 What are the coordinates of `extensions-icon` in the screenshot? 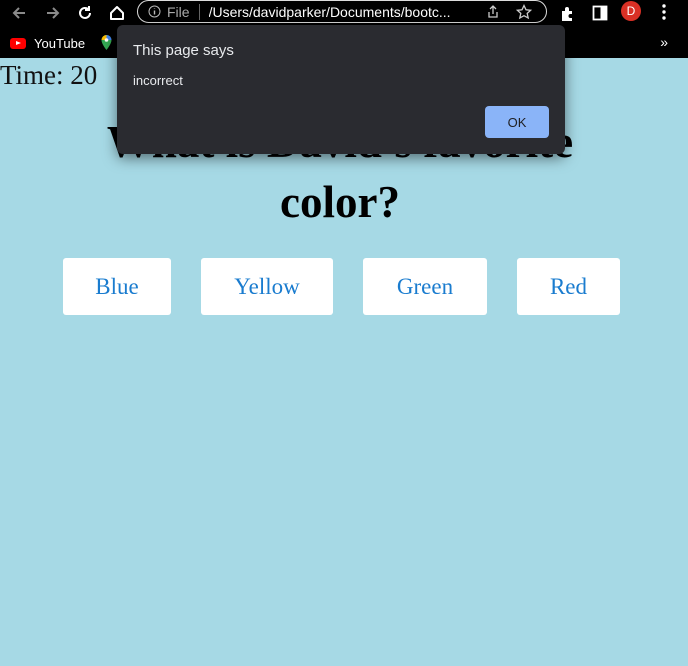 It's located at (567, 16).